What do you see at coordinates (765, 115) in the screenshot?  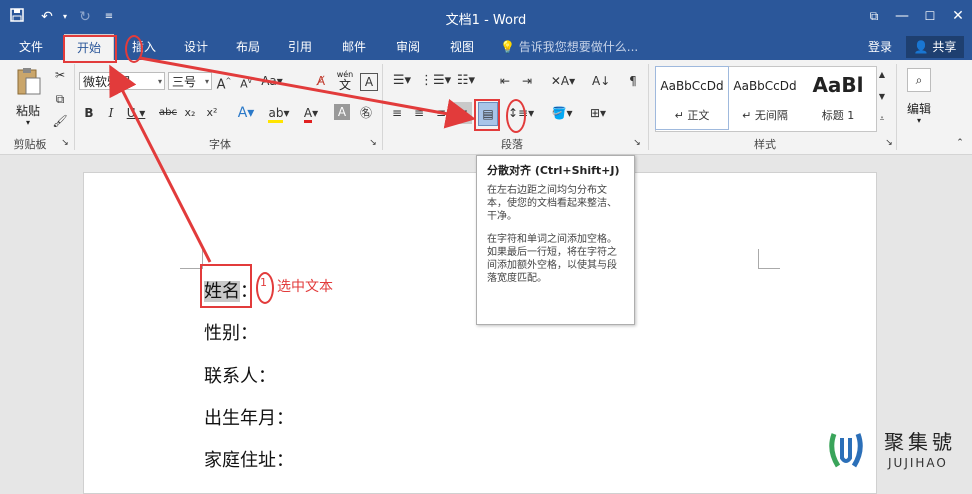 I see `style-name: ↵ 无间隔` at bounding box center [765, 115].